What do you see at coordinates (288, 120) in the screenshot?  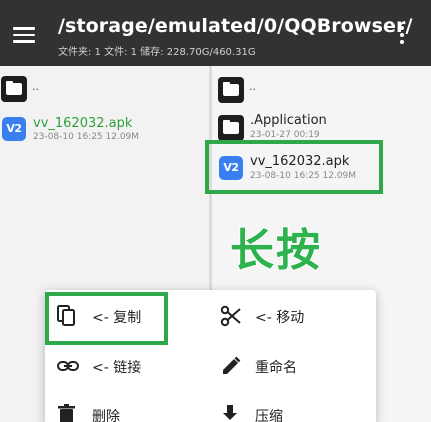 I see `folder-name: .Application` at bounding box center [288, 120].